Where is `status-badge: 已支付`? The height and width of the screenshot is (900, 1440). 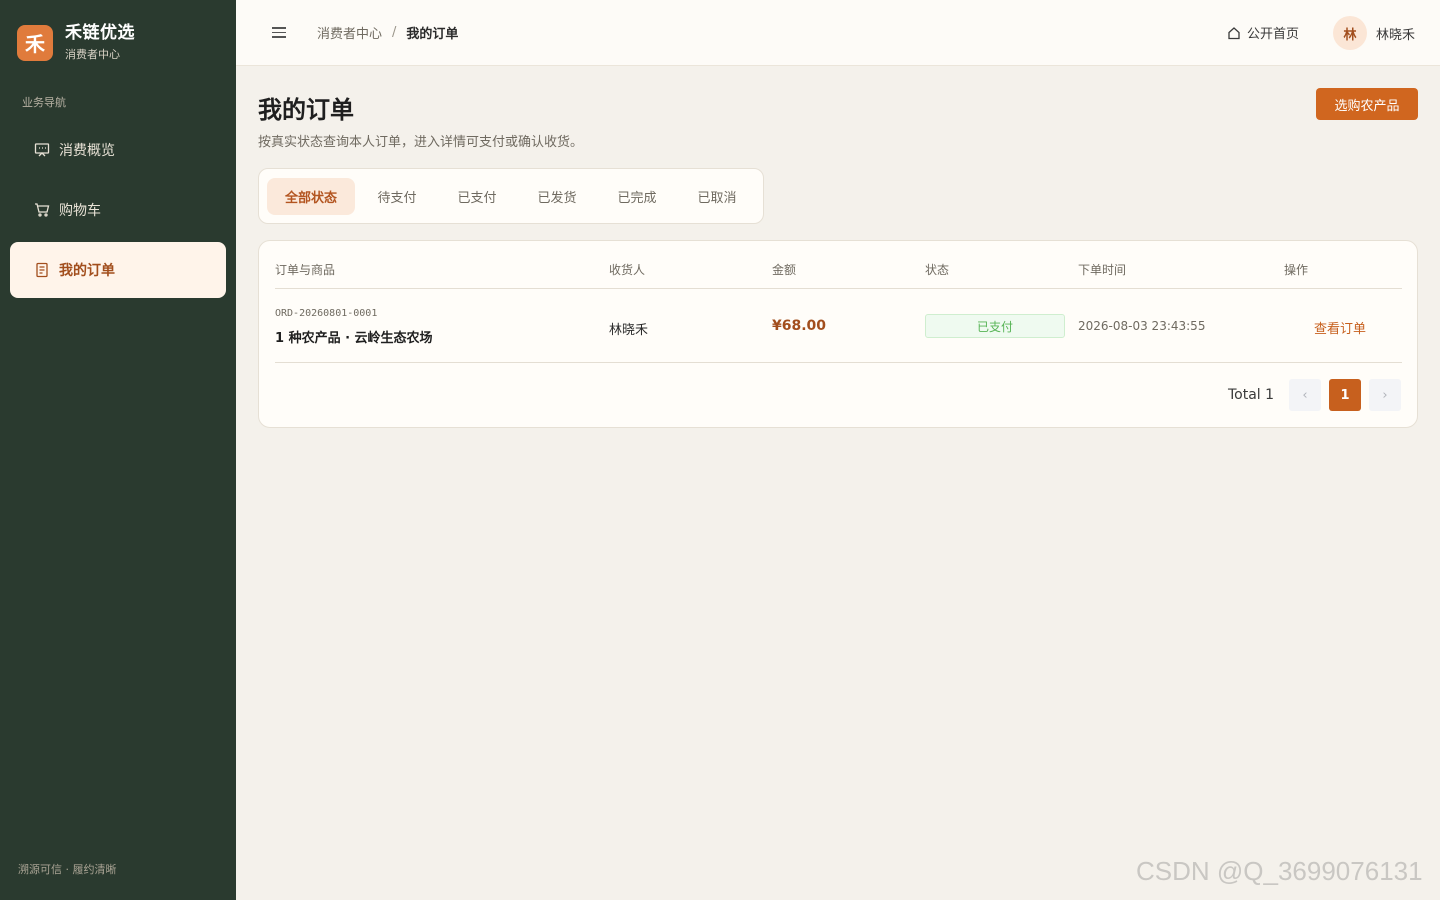 status-badge: 已支付 is located at coordinates (995, 326).